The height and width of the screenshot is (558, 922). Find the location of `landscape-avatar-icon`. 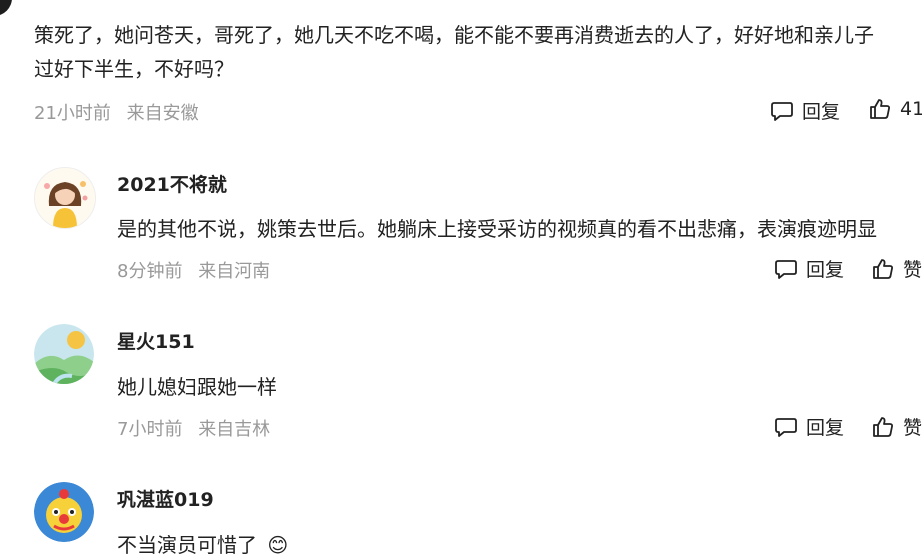

landscape-avatar-icon is located at coordinates (64, 354).